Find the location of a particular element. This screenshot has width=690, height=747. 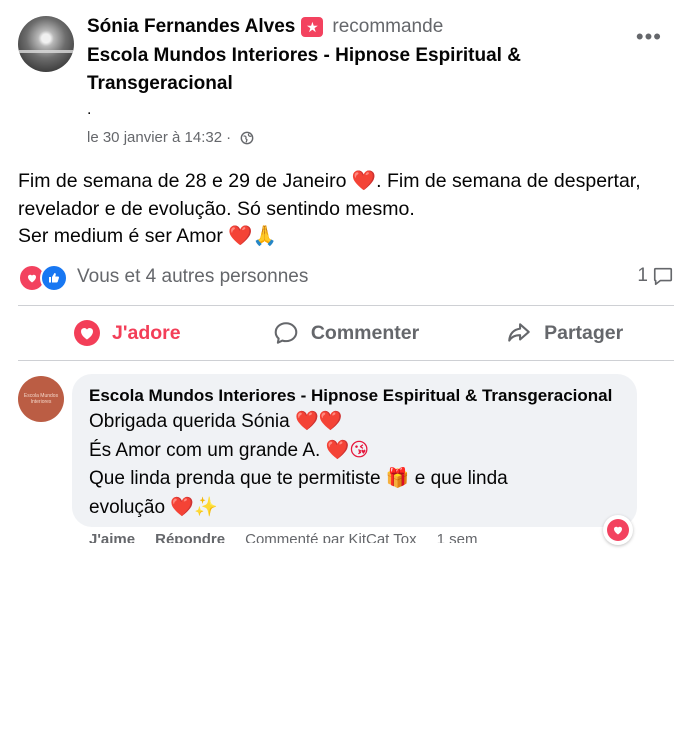

comment-button: Commenter is located at coordinates (346, 333).